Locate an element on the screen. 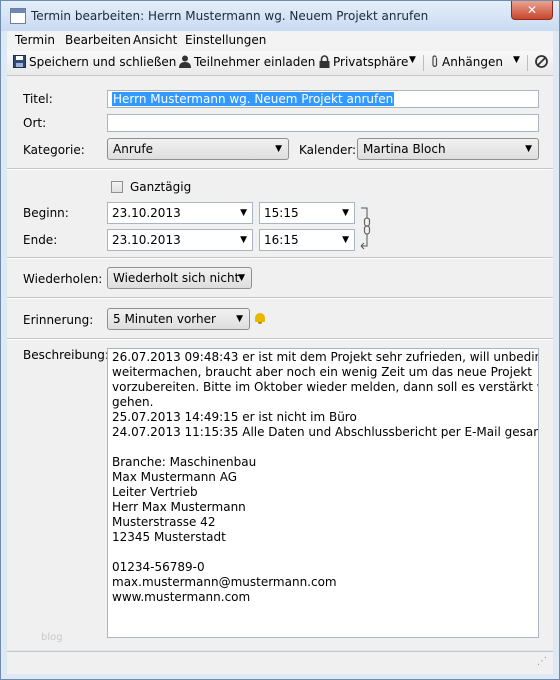 This screenshot has width=560, height=680. save-icon is located at coordinates (19, 61).